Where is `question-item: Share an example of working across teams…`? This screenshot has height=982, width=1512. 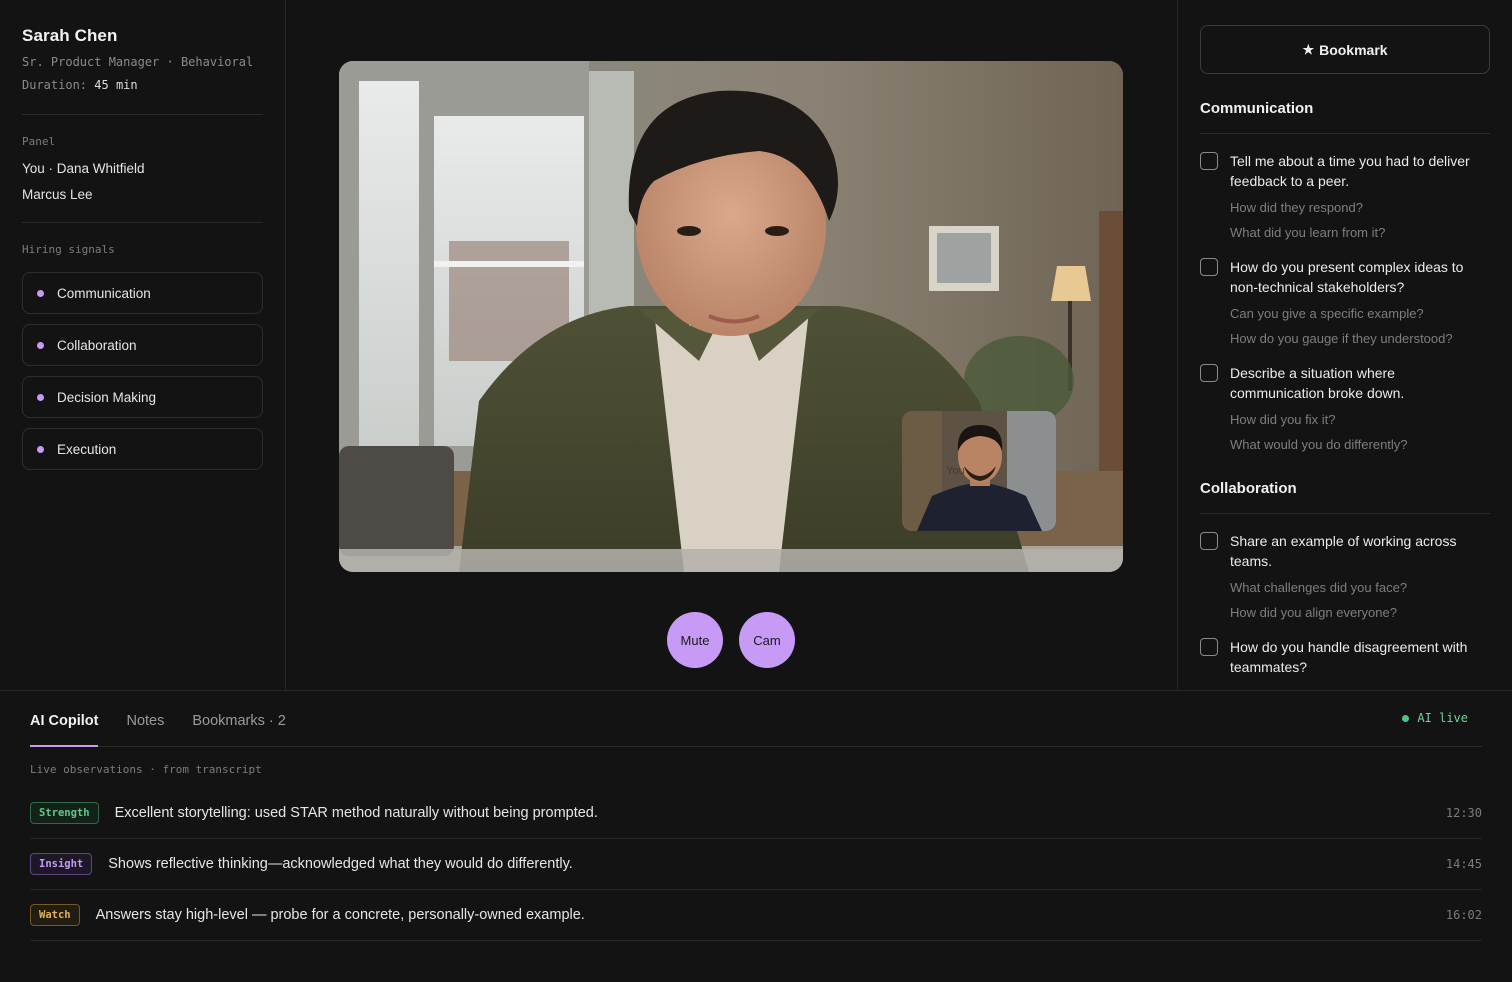
question-item: Share an example of working across teams… is located at coordinates (1345, 551).